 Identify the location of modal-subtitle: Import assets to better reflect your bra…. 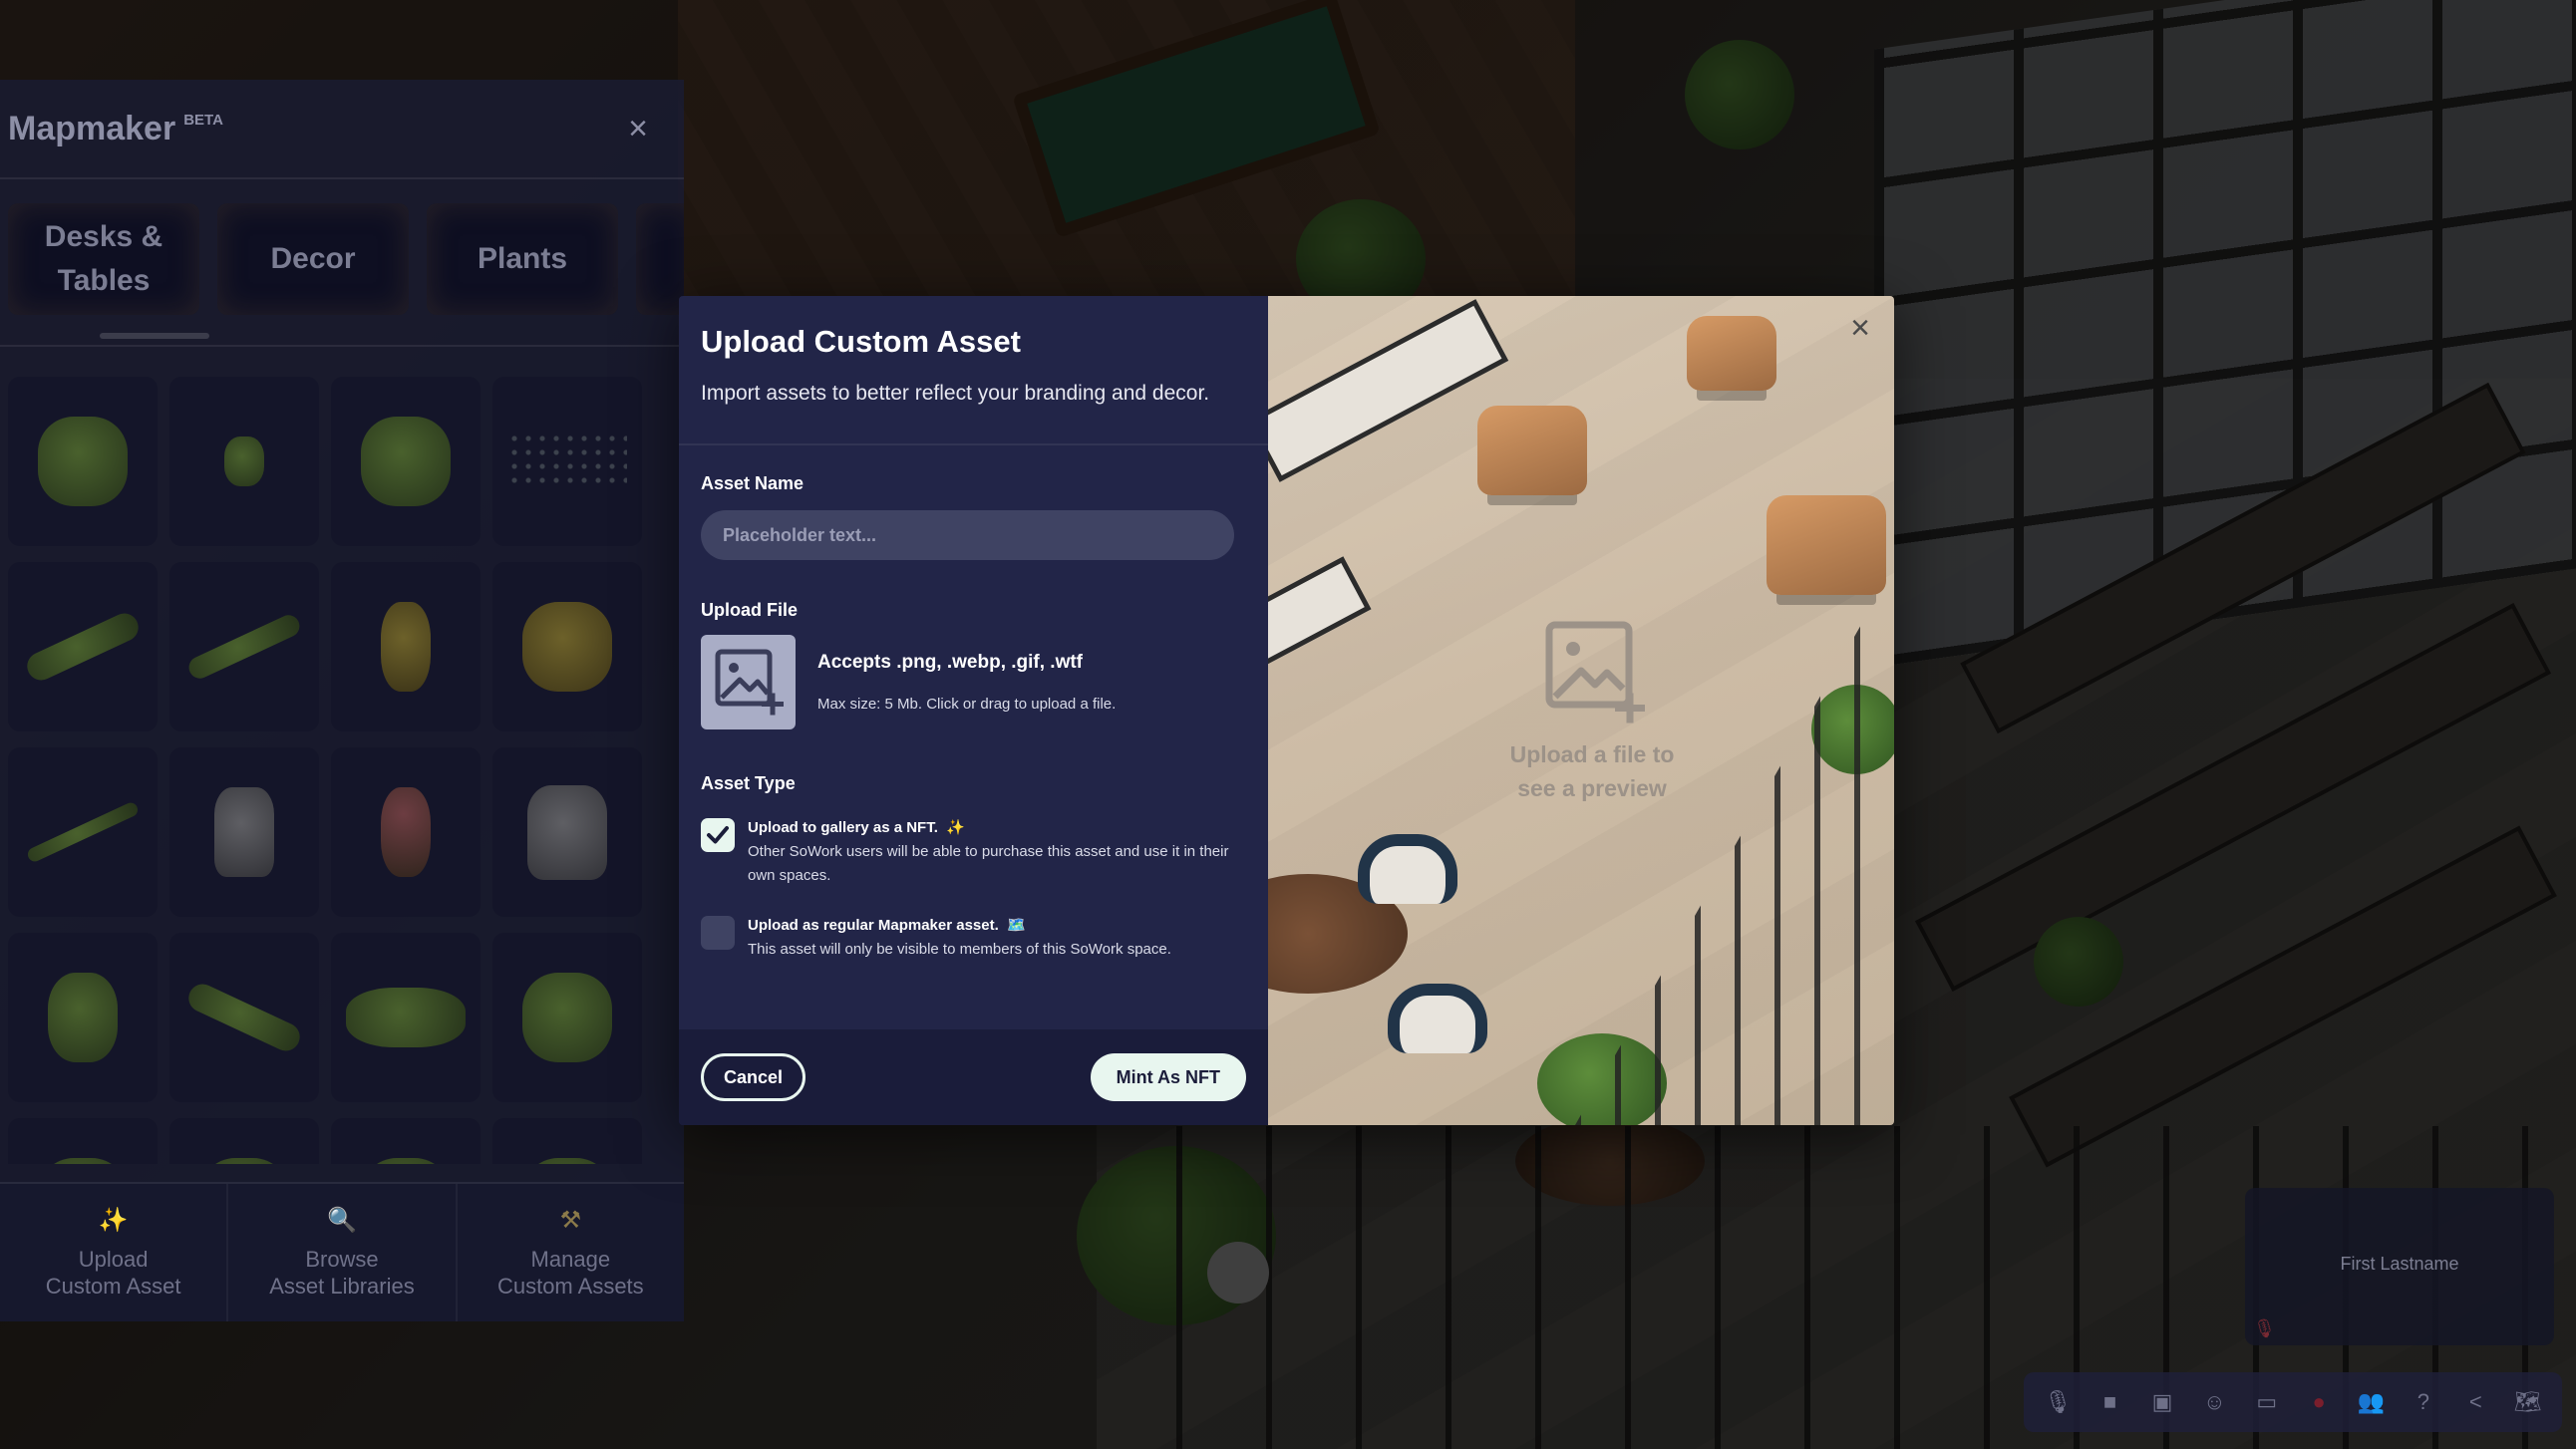
(955, 393).